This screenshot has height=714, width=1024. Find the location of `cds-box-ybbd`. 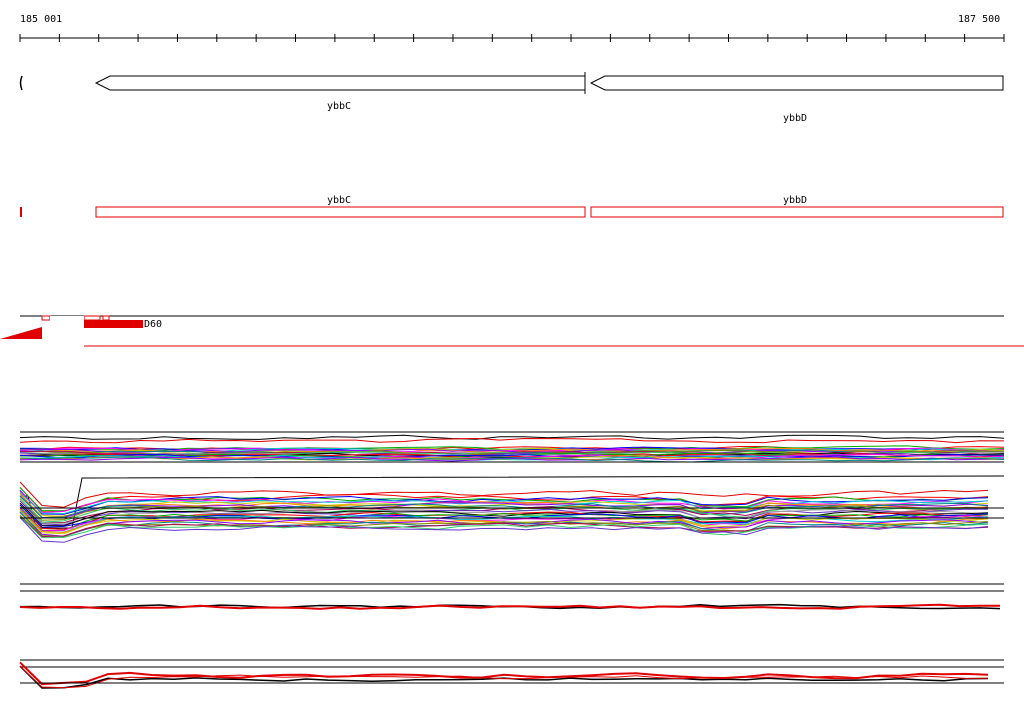

cds-box-ybbd is located at coordinates (797, 212).